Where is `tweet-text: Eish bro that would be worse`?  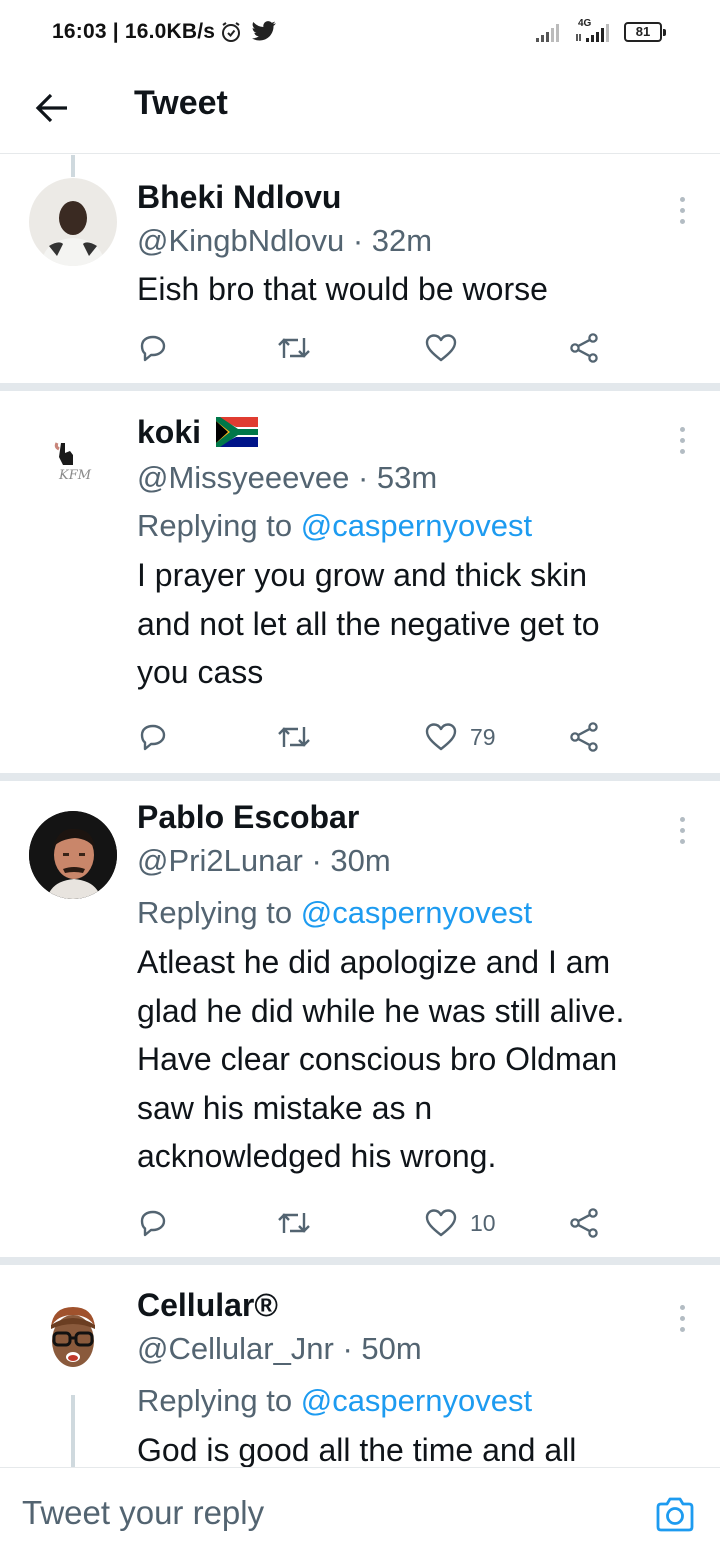
tweet-text: Eish bro that would be worse is located at coordinates (342, 289).